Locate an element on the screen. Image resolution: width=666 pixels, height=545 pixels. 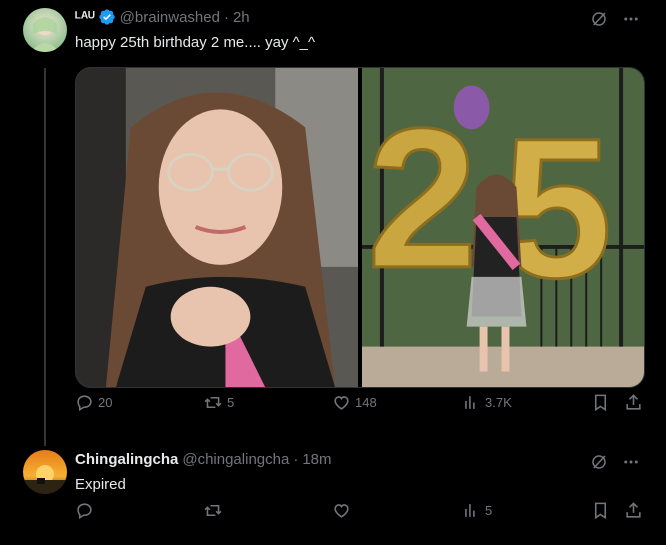
reply-button: 20 is located at coordinates (93, 402).